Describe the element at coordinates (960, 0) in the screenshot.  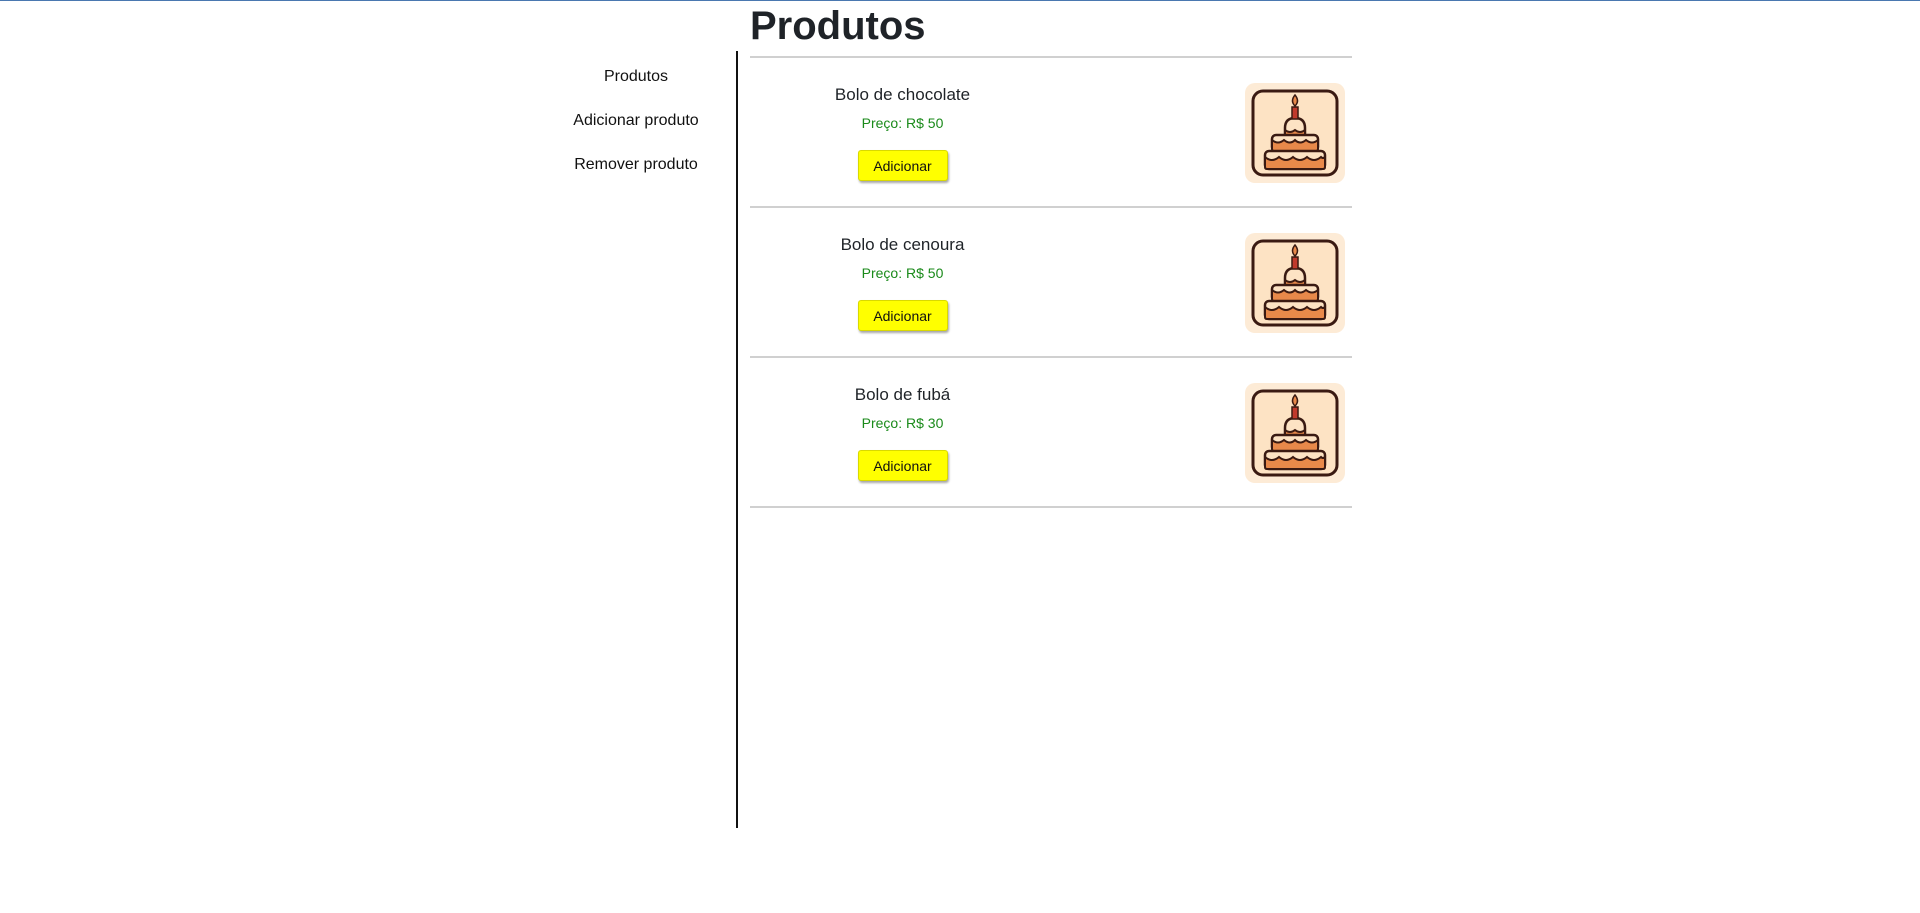
I see `window-top-border` at that location.